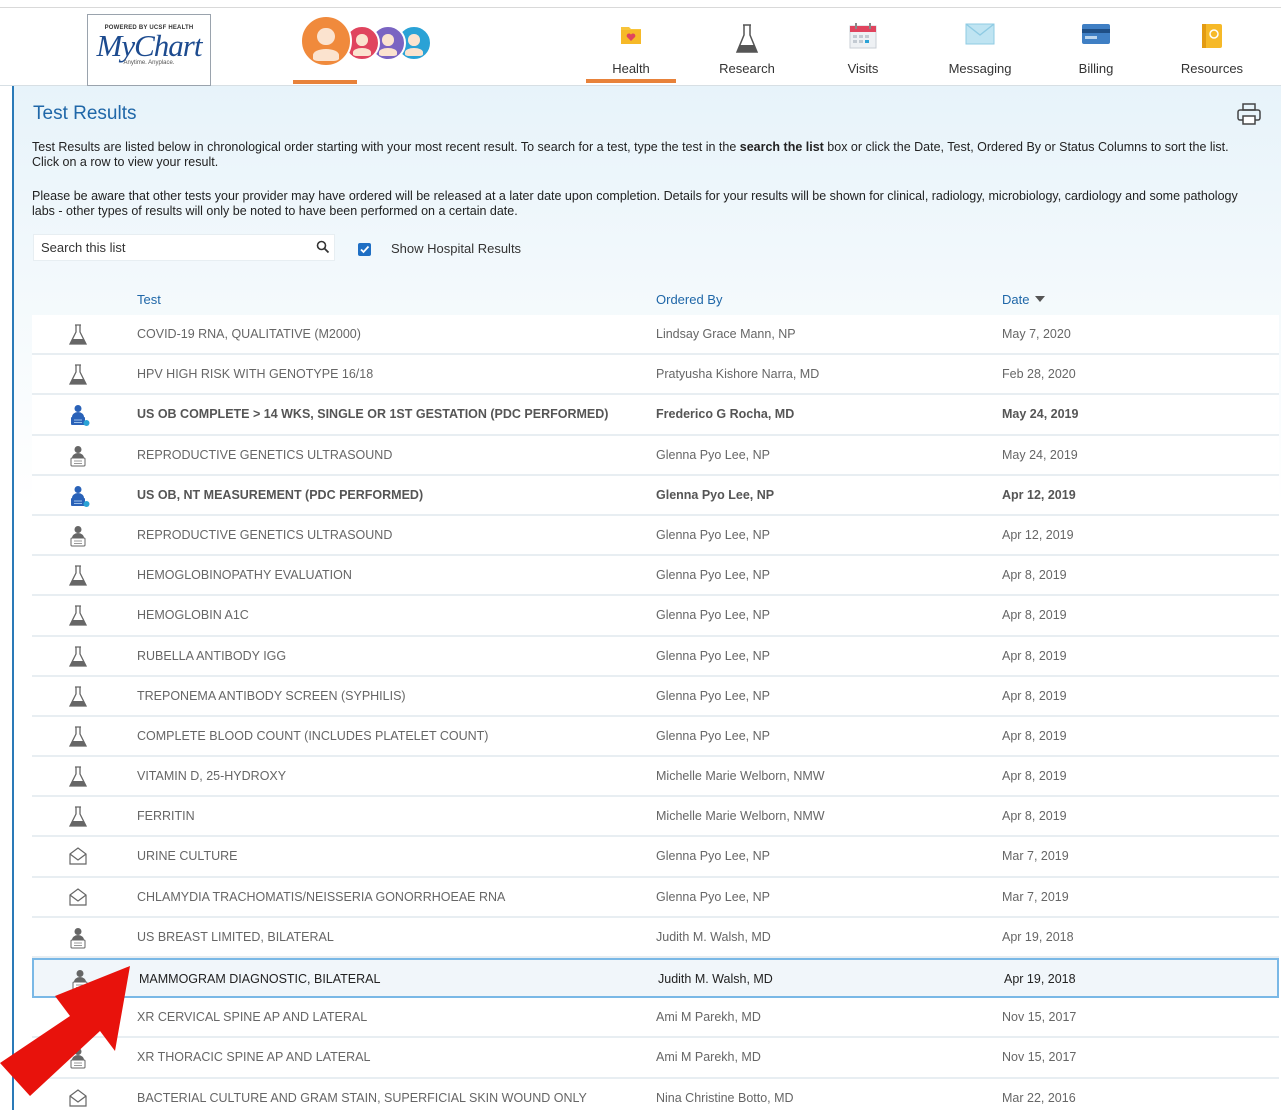 The height and width of the screenshot is (1110, 1281). I want to click on print-icon, so click(1249, 116).